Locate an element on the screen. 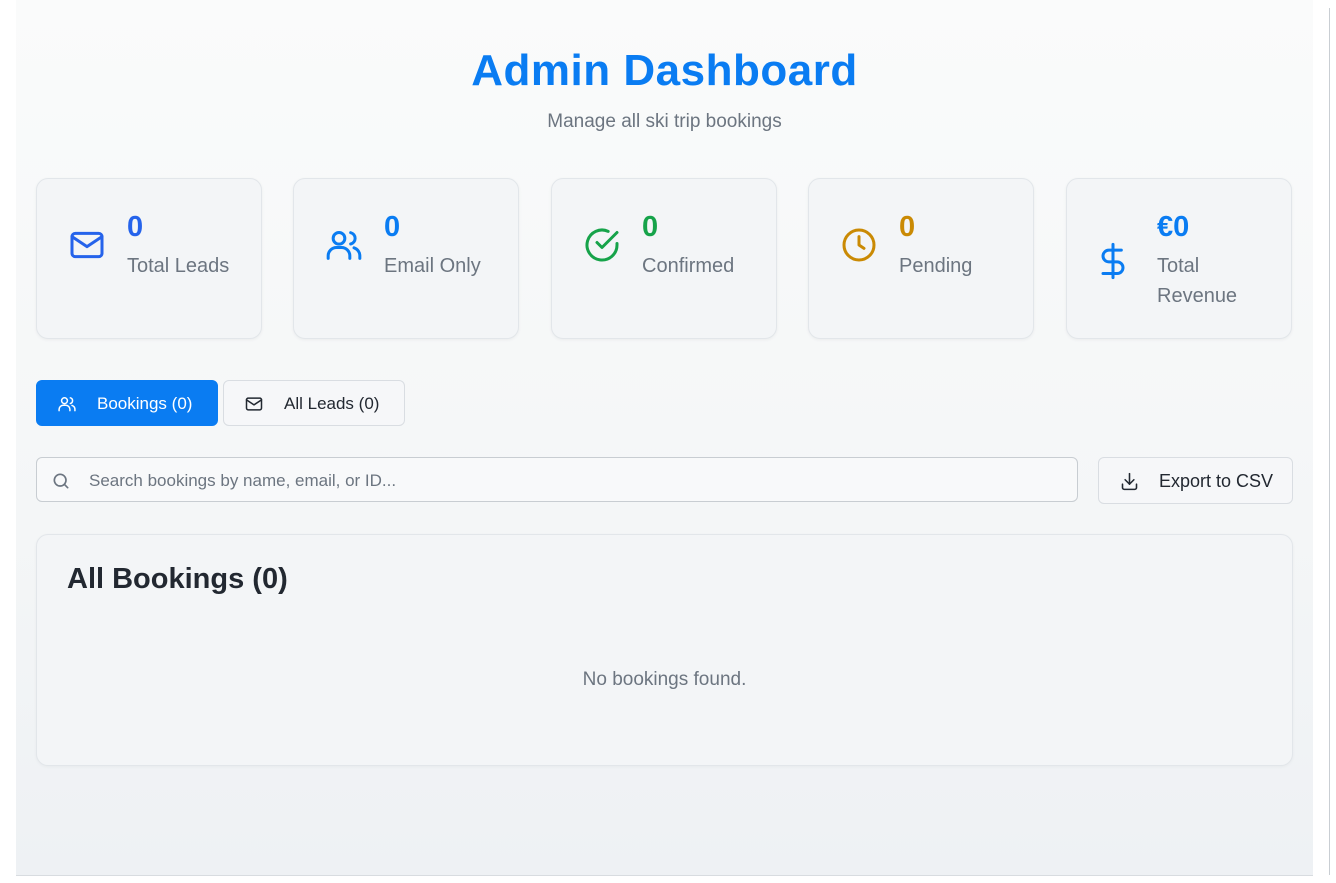 The image size is (1336, 883). panel-title: All Bookings (0) is located at coordinates (177, 579).